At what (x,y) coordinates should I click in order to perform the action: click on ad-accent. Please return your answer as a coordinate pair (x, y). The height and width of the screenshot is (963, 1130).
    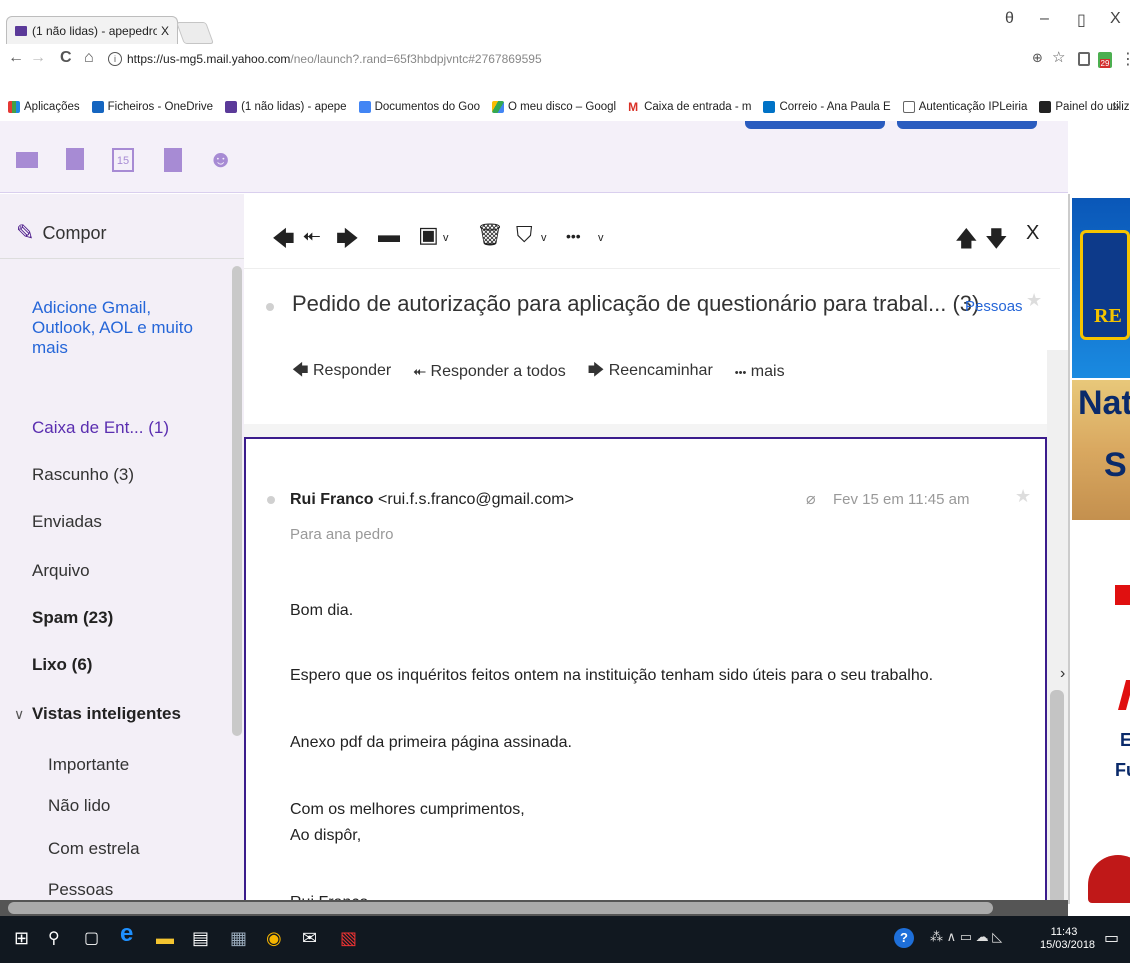
    Looking at the image, I should click on (1122, 595).